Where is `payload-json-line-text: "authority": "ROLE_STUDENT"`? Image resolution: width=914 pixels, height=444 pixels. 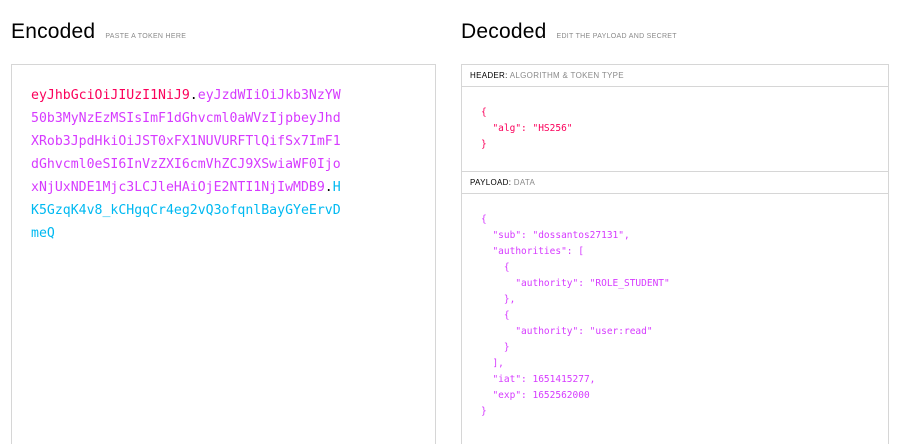
payload-json-line-text: "authority": "ROLE_STUDENT" is located at coordinates (575, 283).